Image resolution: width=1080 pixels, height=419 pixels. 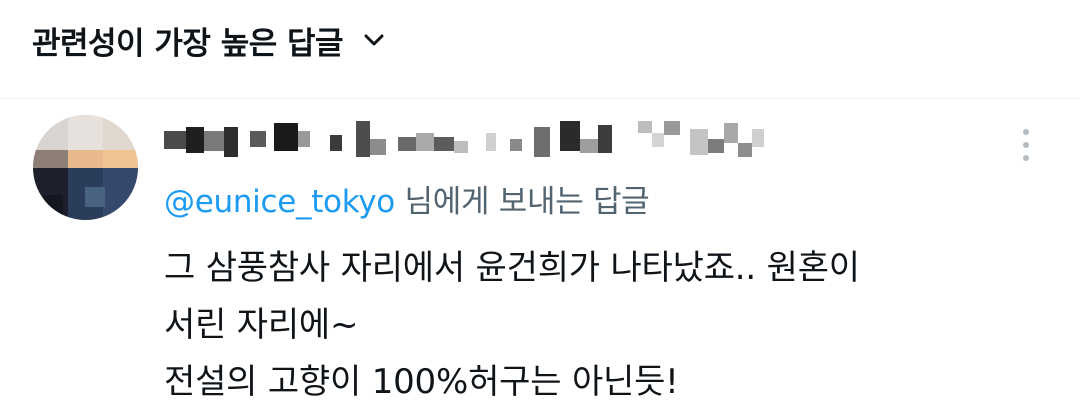 I want to click on chevron-down-icon, so click(x=374, y=40).